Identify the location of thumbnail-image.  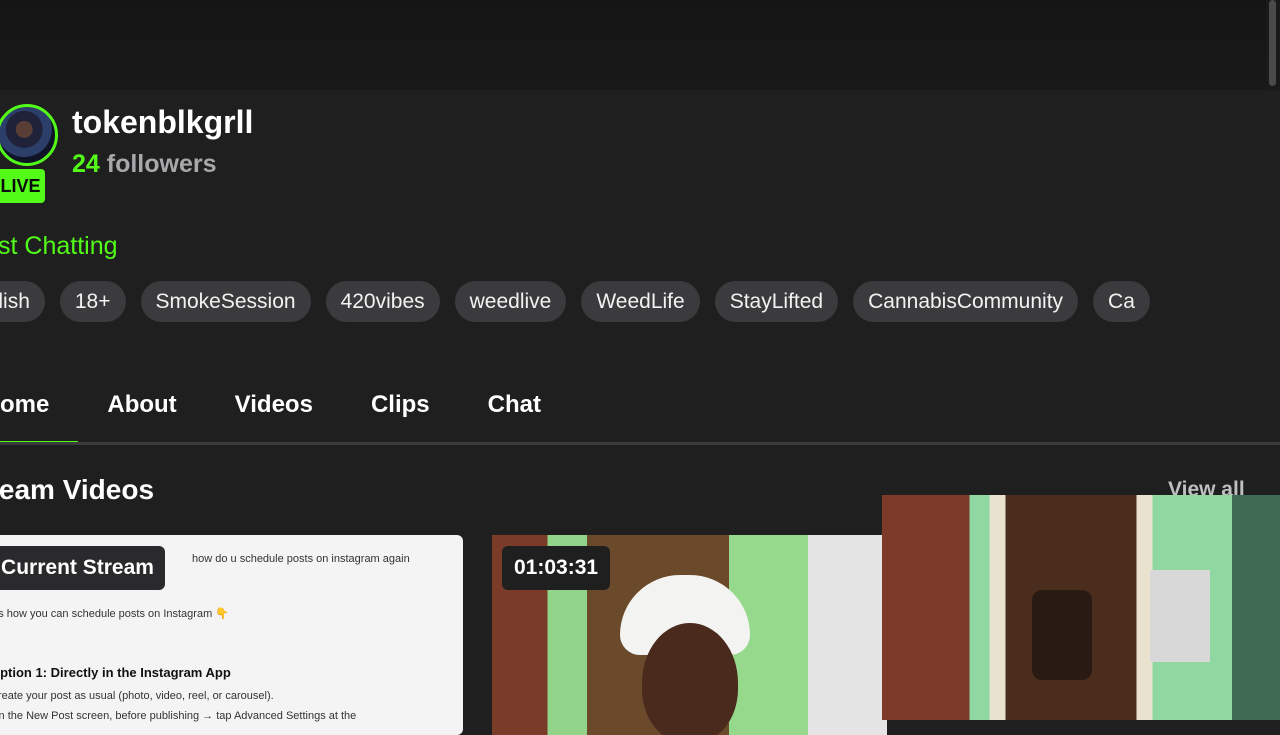
(685, 655).